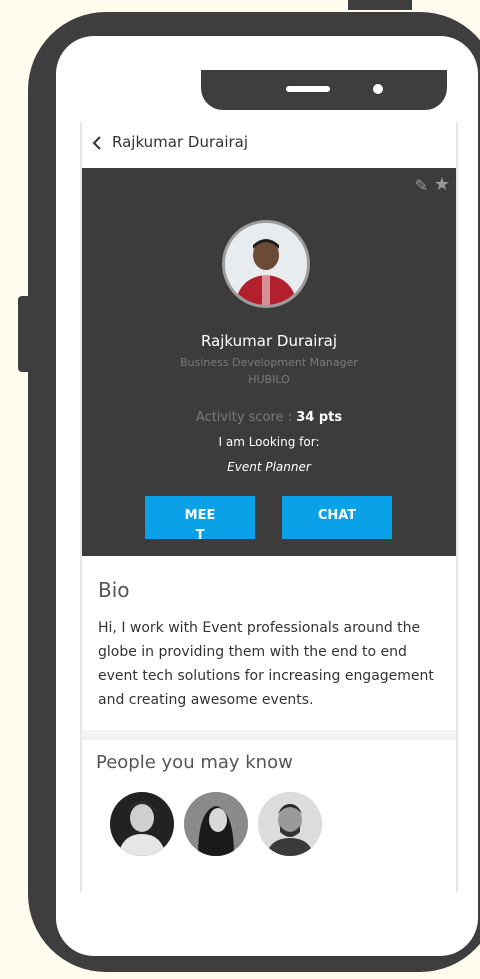 The width and height of the screenshot is (480, 979). Describe the element at coordinates (319, 417) in the screenshot. I see `activity-value: 34 pts` at that location.